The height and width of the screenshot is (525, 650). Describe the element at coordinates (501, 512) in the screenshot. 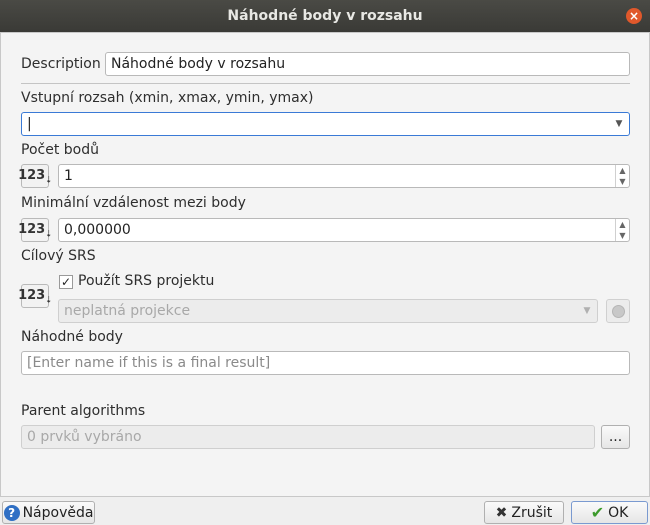

I see `cancel-icon: ✖` at that location.